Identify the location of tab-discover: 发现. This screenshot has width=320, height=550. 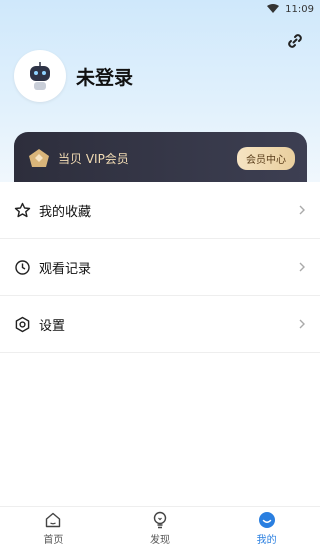
(160, 528).